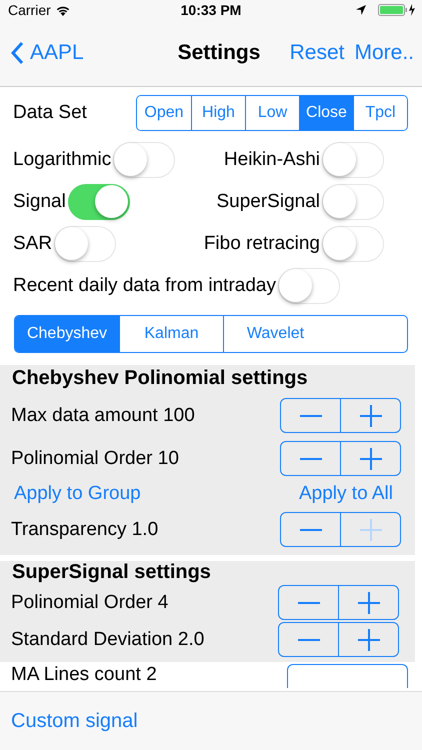  Describe the element at coordinates (103, 415) in the screenshot. I see `setting-label: Max data amount 100` at that location.